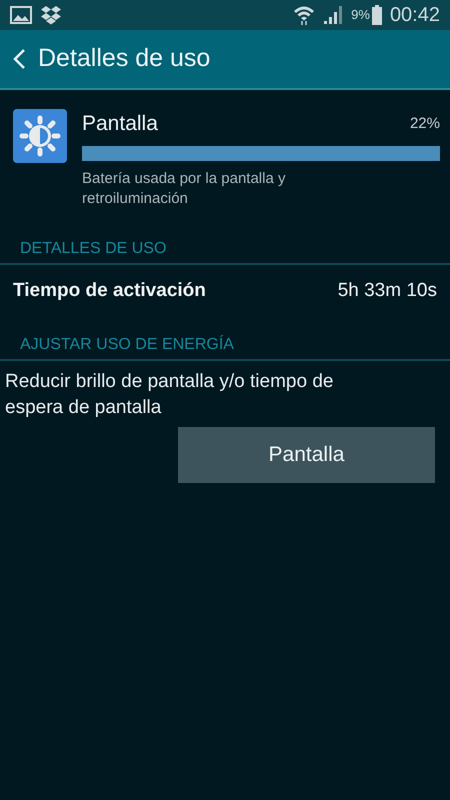 The width and height of the screenshot is (450, 800). I want to click on dropbox-icon, so click(51, 15).